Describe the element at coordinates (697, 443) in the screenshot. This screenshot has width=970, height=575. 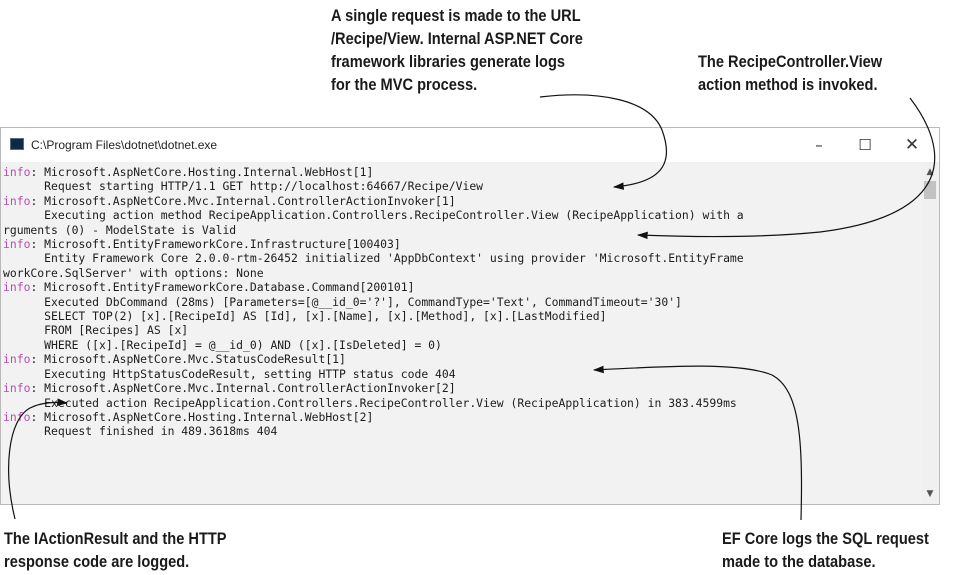
I see `arrow-to-sql-line` at that location.